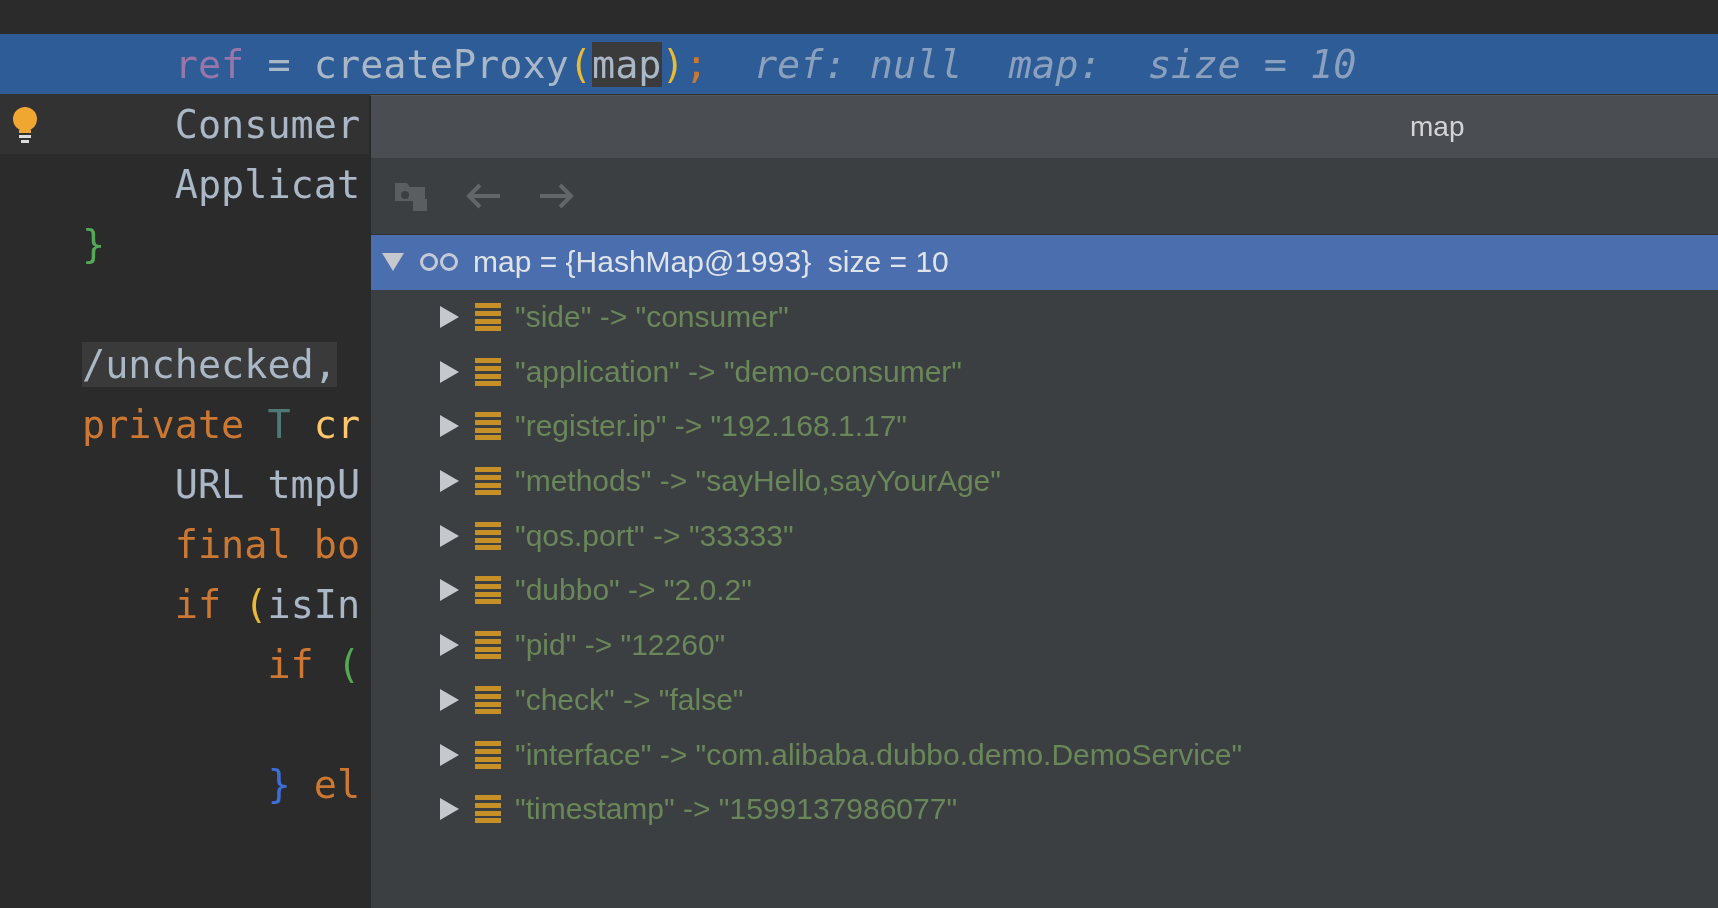 The width and height of the screenshot is (1718, 908). I want to click on tree-row: "interface" -> "com.alibaba.dubbo.demo.DemoService", so click(1044, 754).